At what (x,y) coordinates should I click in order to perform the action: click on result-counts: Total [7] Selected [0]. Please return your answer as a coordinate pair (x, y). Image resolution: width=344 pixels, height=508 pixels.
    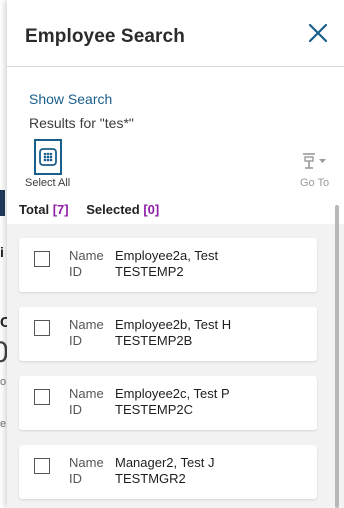
    Looking at the image, I should click on (89, 209).